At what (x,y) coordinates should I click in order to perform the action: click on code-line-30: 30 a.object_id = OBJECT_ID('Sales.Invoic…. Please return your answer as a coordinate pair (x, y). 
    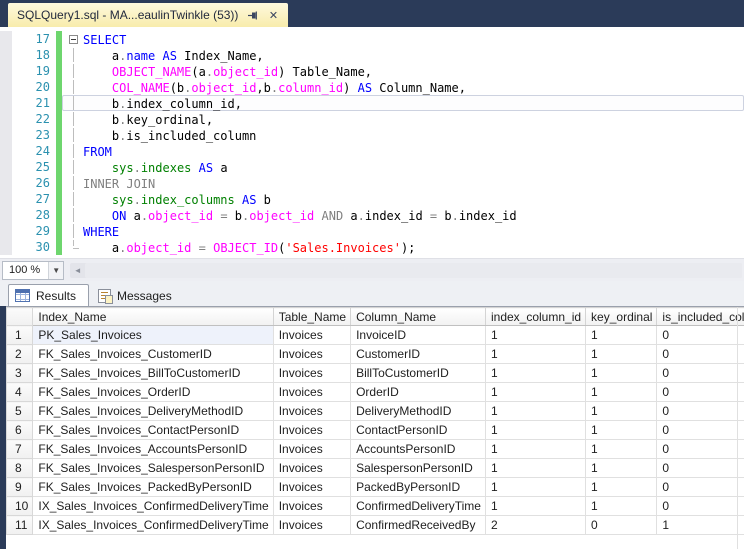
    Looking at the image, I should click on (372, 247).